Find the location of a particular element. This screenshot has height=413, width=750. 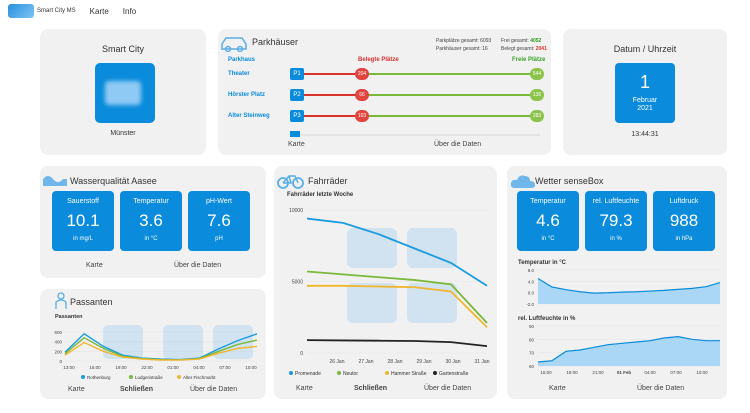

brand-label: Smart City MS is located at coordinates (56, 11).